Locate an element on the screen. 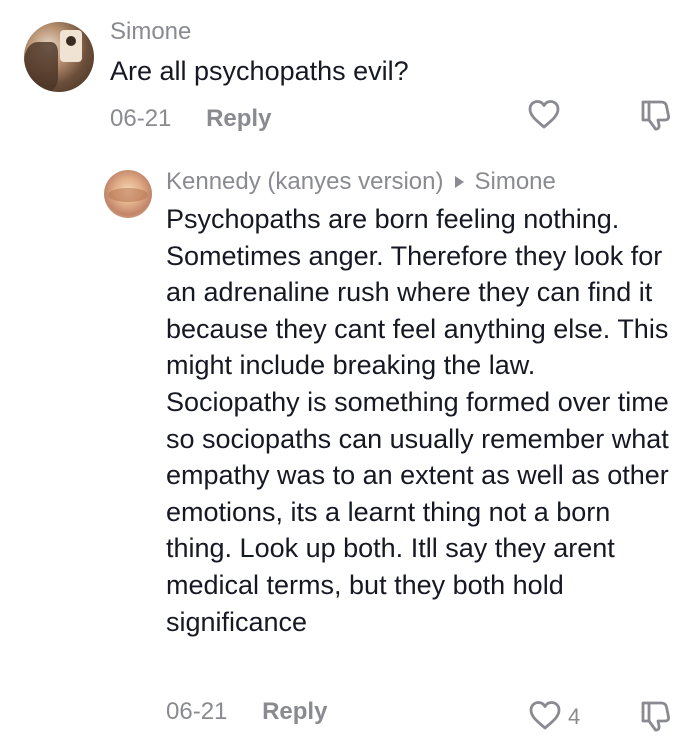 This screenshot has height=746, width=700. reply-arrow-icon is located at coordinates (460, 181).